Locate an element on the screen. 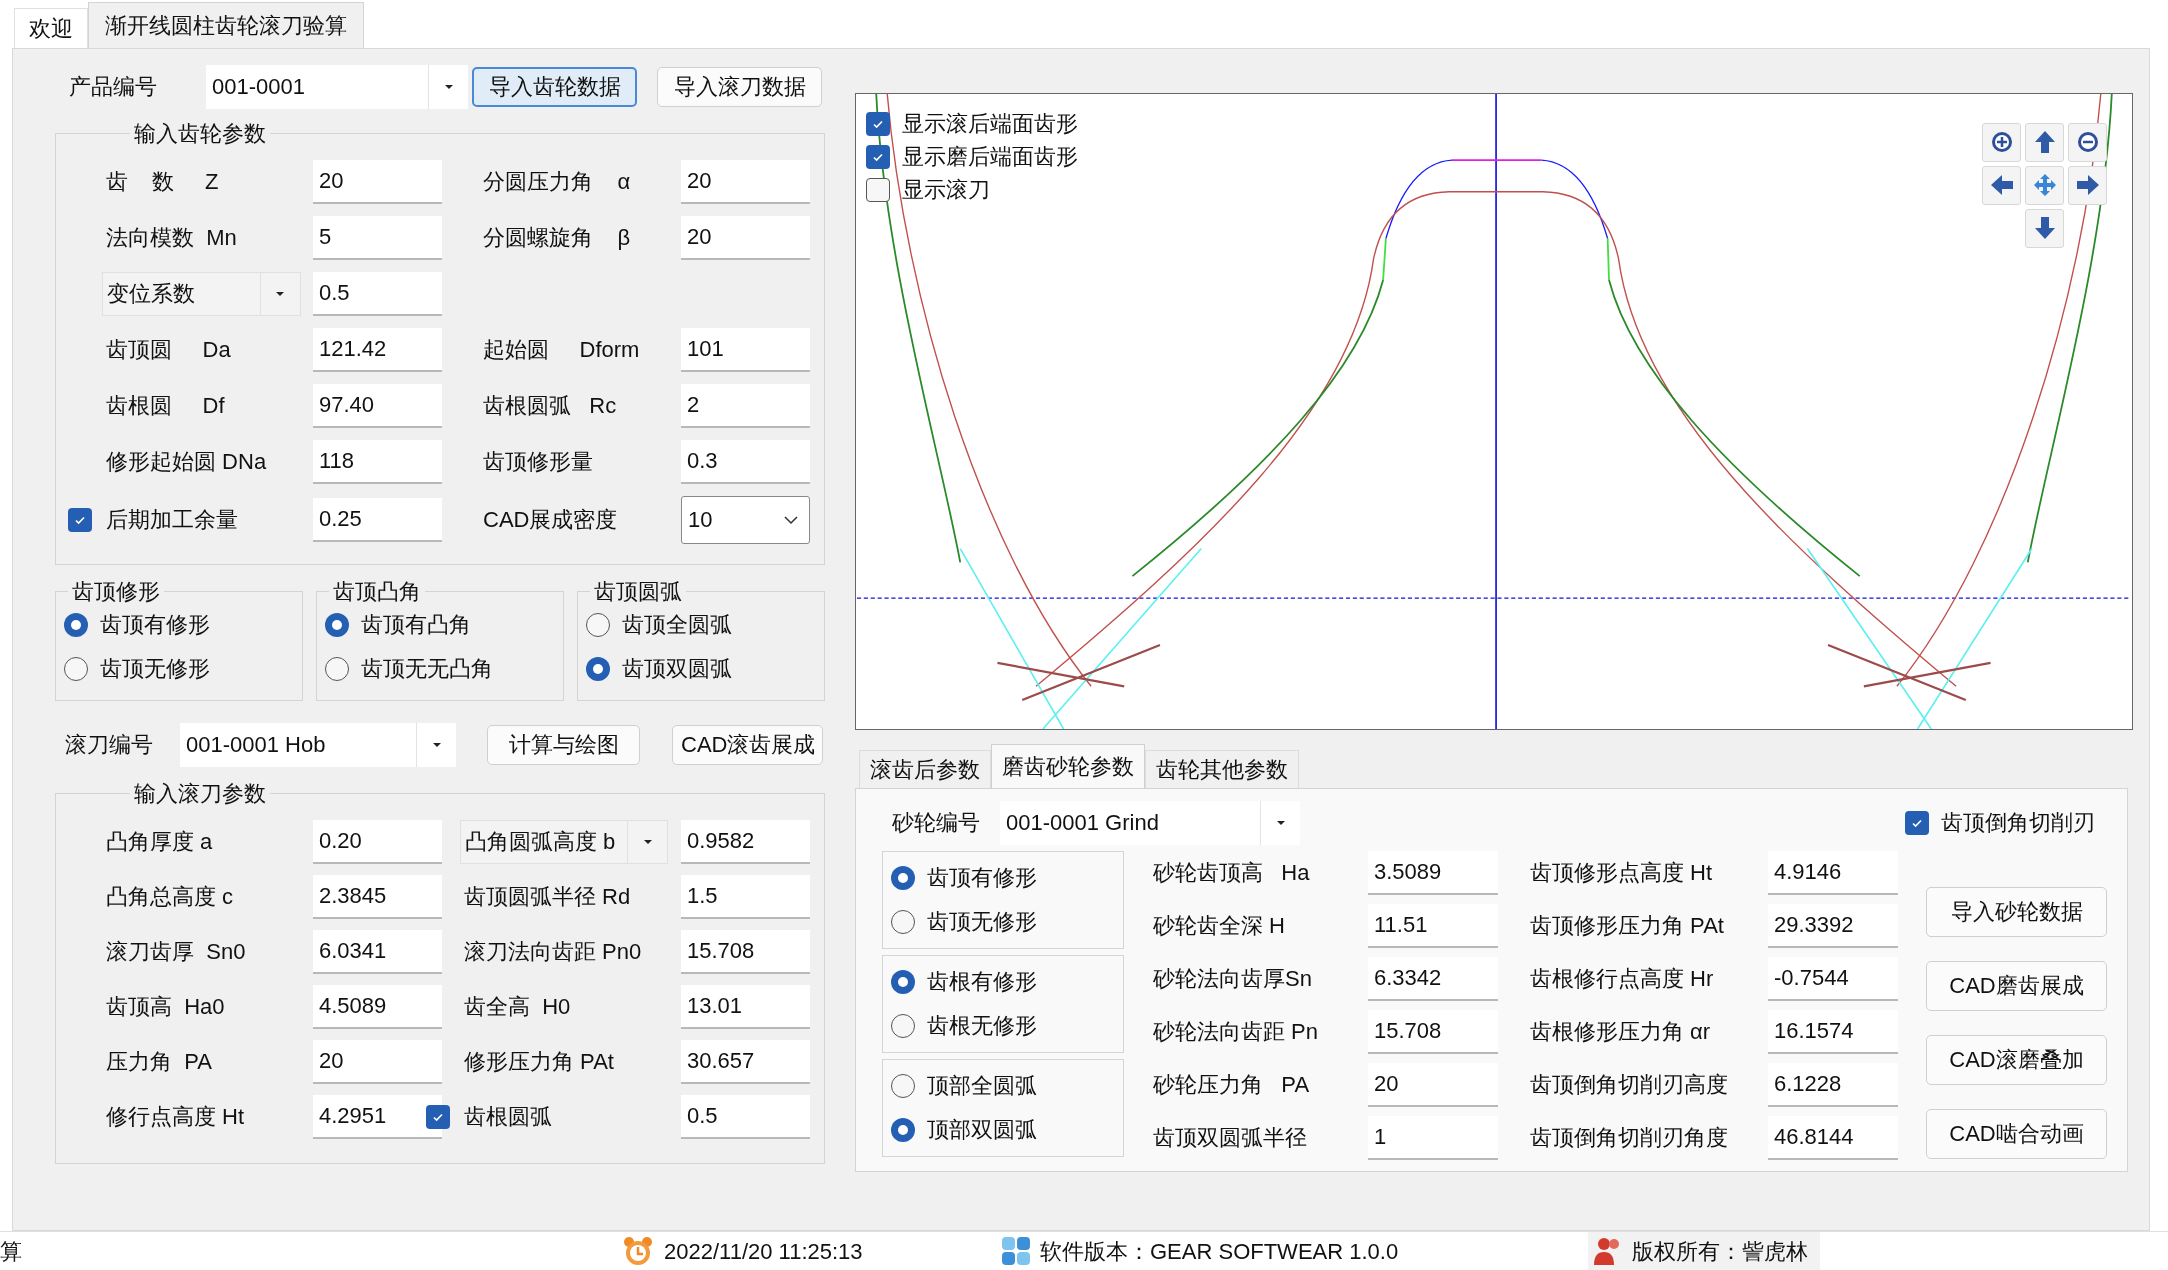  field-label: 修行点高度 Ht is located at coordinates (175, 1117).